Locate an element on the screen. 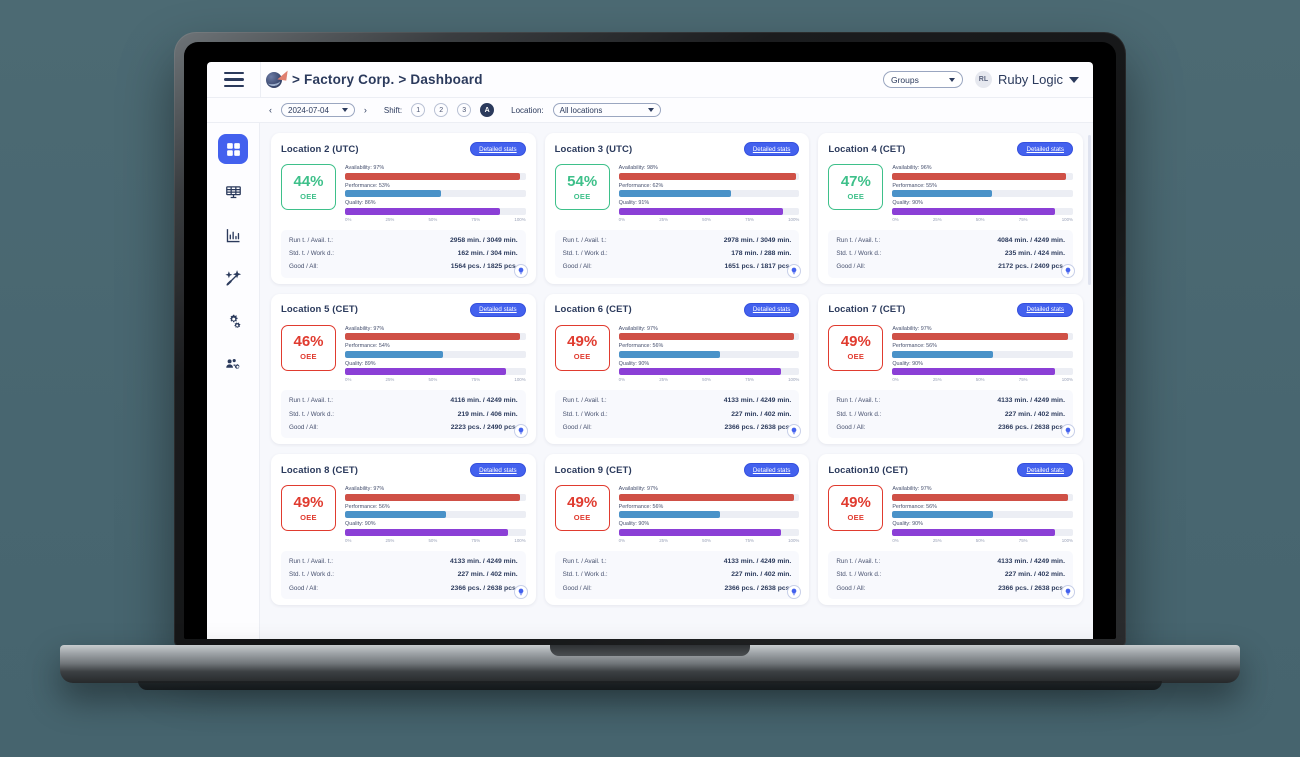 The image size is (1300, 757). good-value: 1651 pcs. / 1817 pcs. is located at coordinates (758, 267).